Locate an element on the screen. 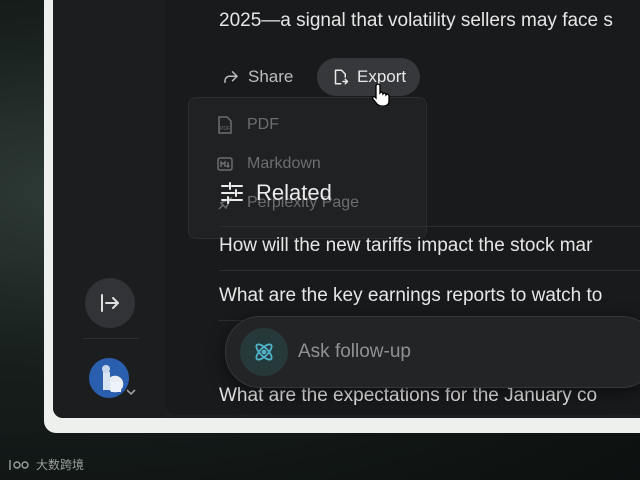 This screenshot has width=640, height=480. export-menu-item-label: PDF is located at coordinates (263, 124).